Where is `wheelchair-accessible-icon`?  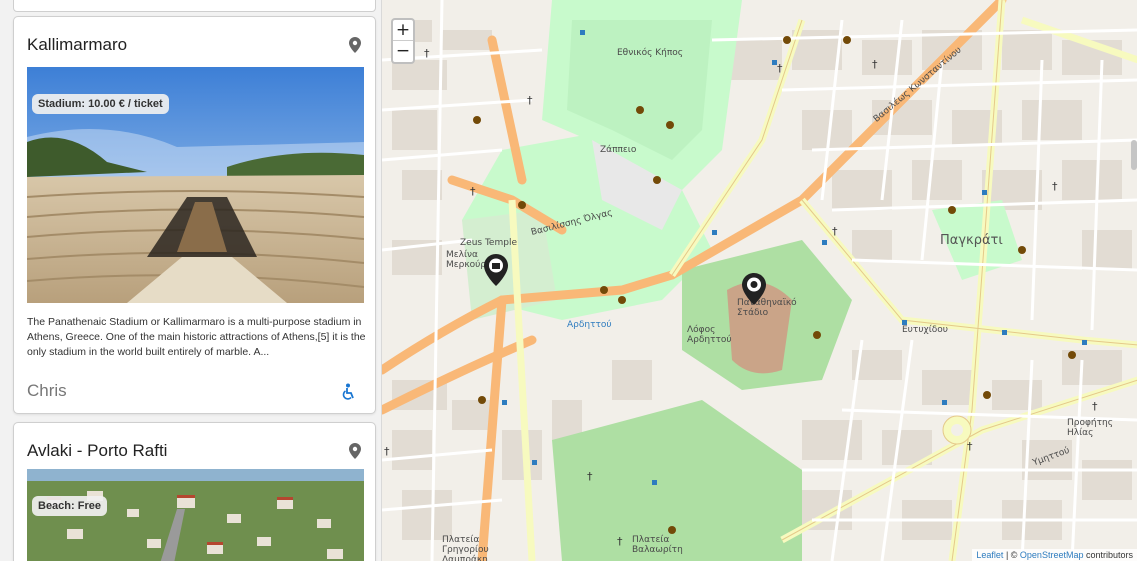 wheelchair-accessible-icon is located at coordinates (348, 392).